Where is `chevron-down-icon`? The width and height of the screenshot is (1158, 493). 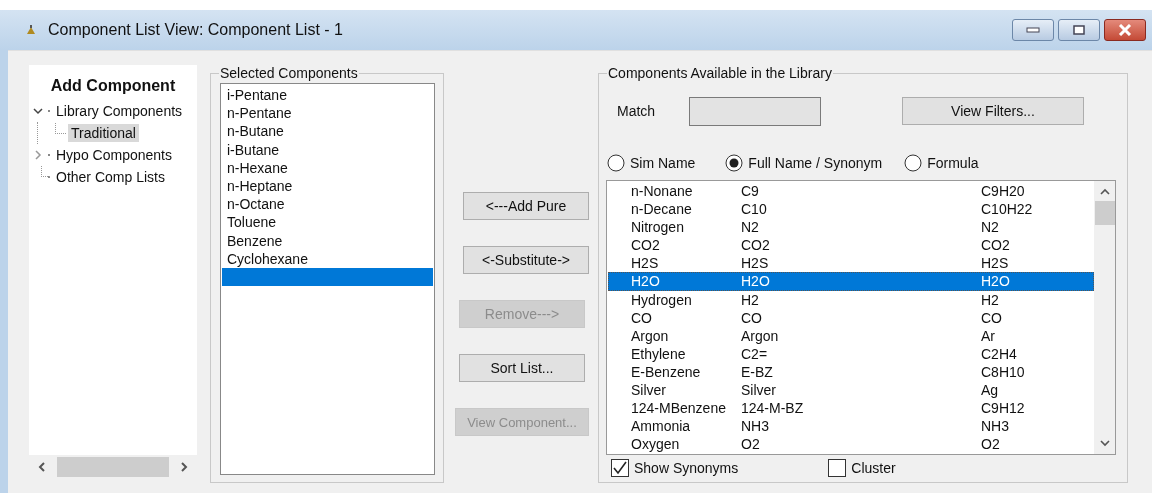
chevron-down-icon is located at coordinates (38, 111).